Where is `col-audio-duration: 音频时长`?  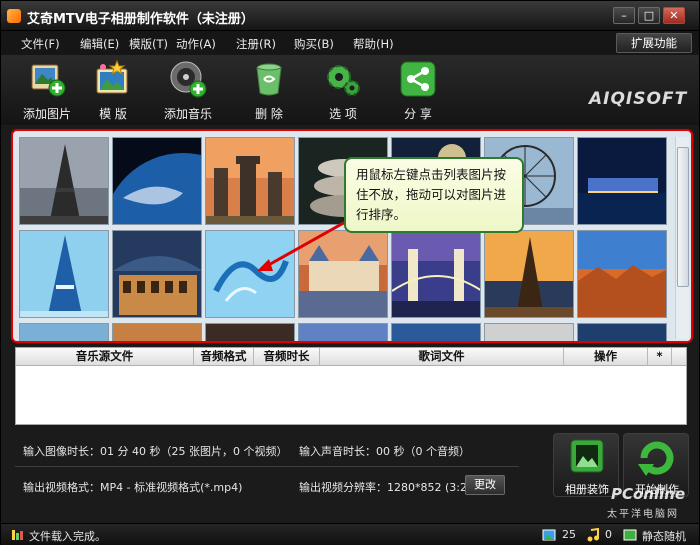 col-audio-duration: 音频时长 is located at coordinates (287, 357).